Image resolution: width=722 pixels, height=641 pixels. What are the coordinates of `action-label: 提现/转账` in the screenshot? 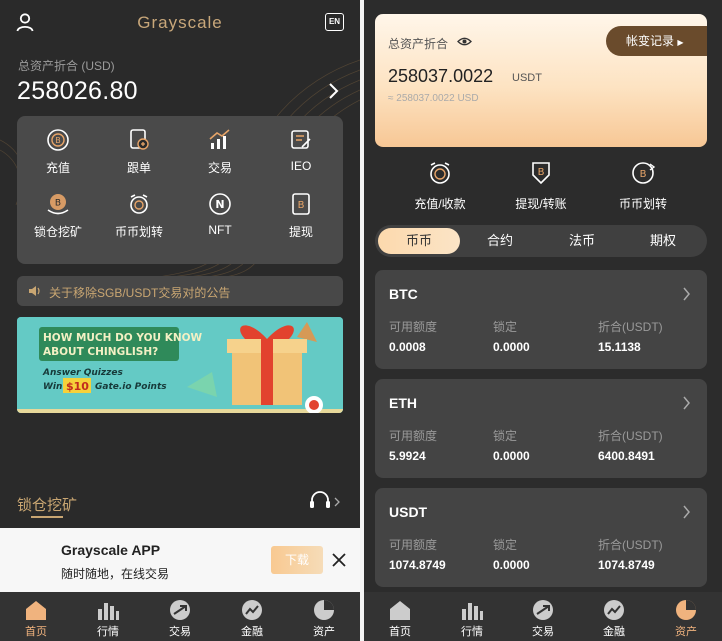 It's located at (541, 204).